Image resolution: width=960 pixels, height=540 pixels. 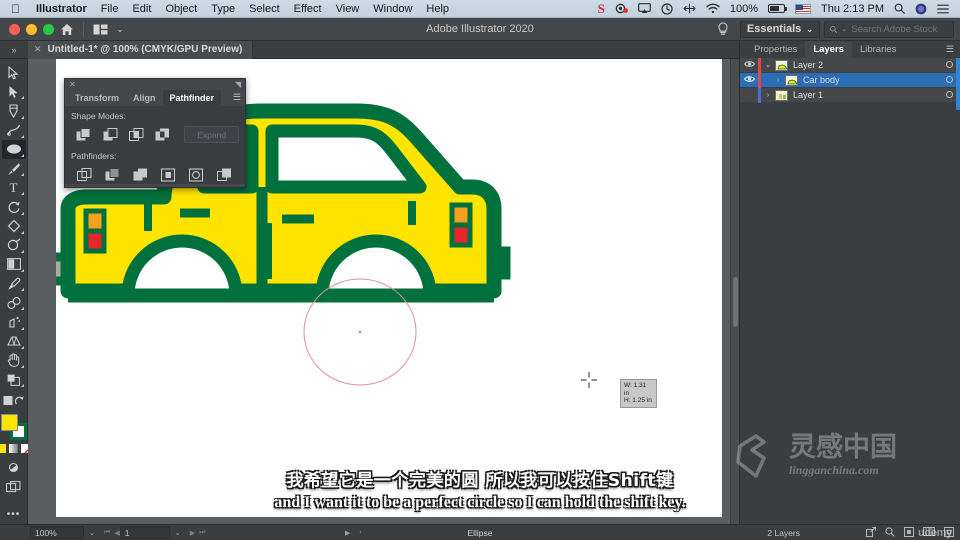 What do you see at coordinates (14, 91) in the screenshot?
I see `direct-selection-tool` at bounding box center [14, 91].